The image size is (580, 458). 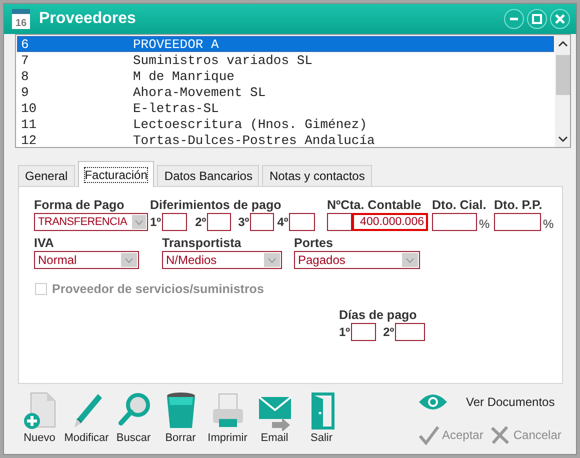 I want to click on scroll-up-icon, so click(x=563, y=44).